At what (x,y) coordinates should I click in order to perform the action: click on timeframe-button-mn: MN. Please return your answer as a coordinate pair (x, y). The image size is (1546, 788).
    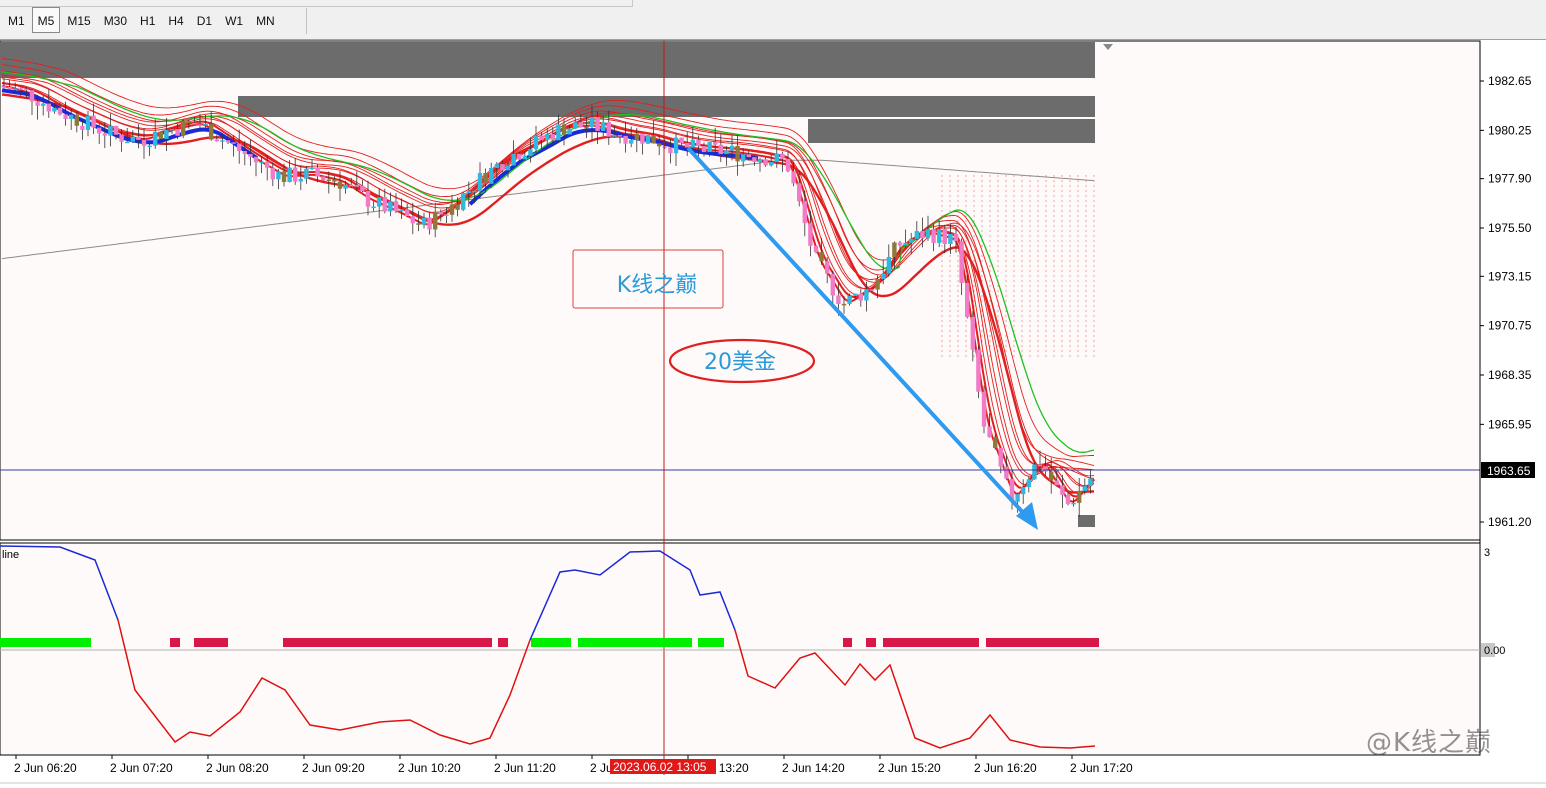
    Looking at the image, I should click on (265, 20).